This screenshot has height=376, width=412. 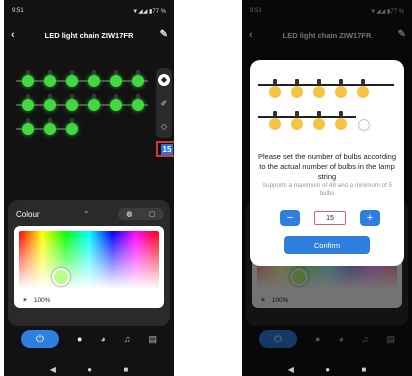 I want to click on power-icon: ⏻, so click(x=40, y=339).